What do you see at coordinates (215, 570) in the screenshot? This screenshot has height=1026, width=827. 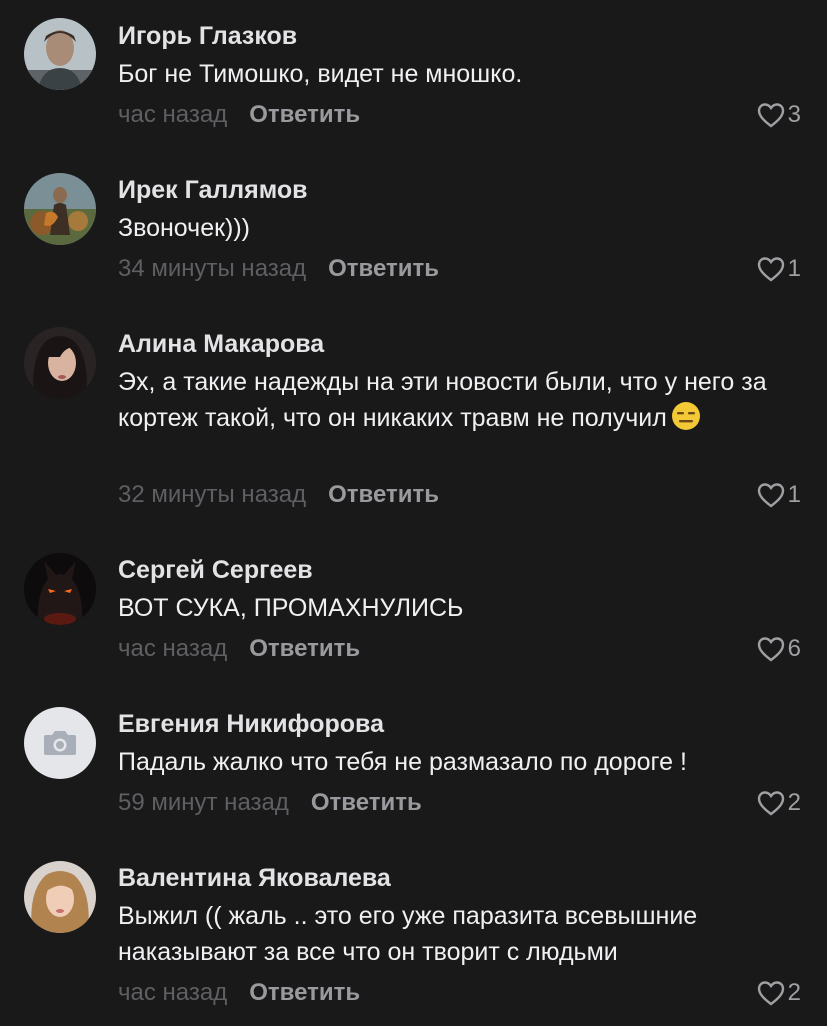 I see `comment-author: Сергей Сергеев` at bounding box center [215, 570].